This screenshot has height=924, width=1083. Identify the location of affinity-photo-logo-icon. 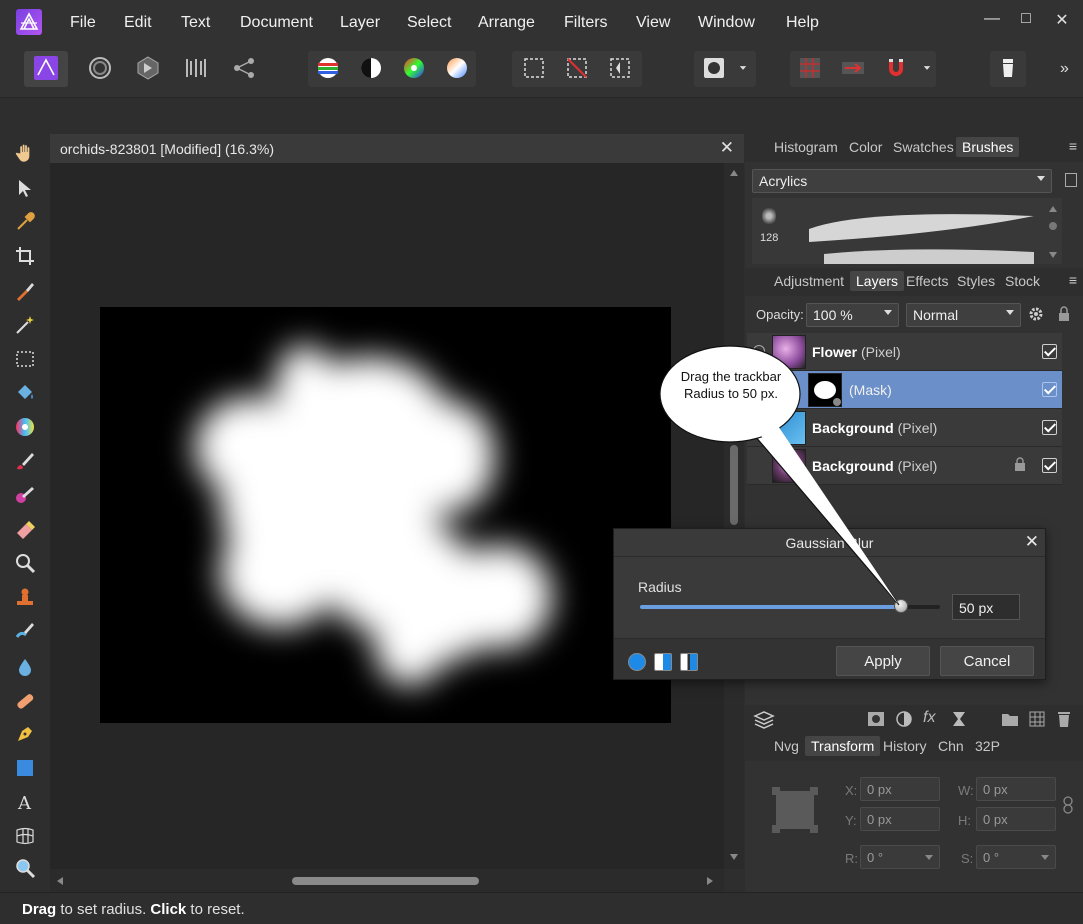
(29, 22).